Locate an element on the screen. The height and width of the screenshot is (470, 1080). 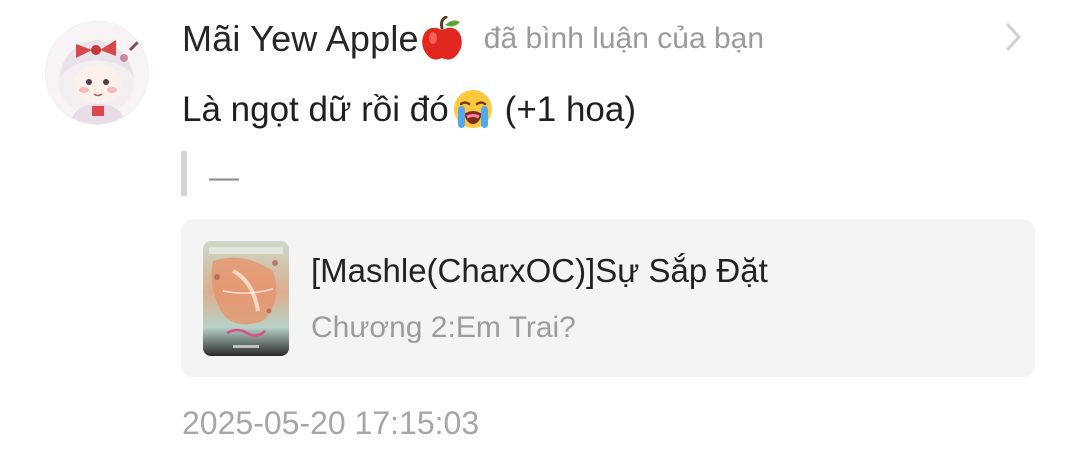
chapter-title: Chương 2:Em Trai? is located at coordinates (443, 328).